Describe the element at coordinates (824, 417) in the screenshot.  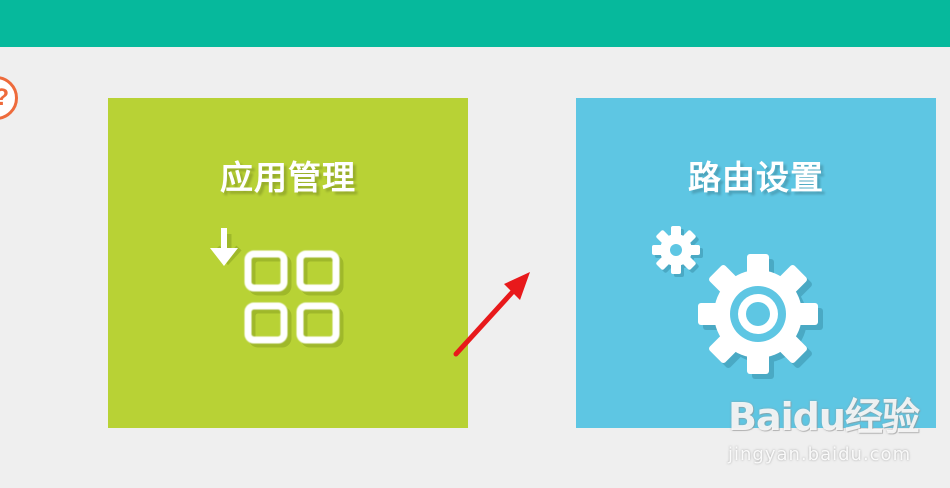
I see `watermark-logo: Baidu经验` at that location.